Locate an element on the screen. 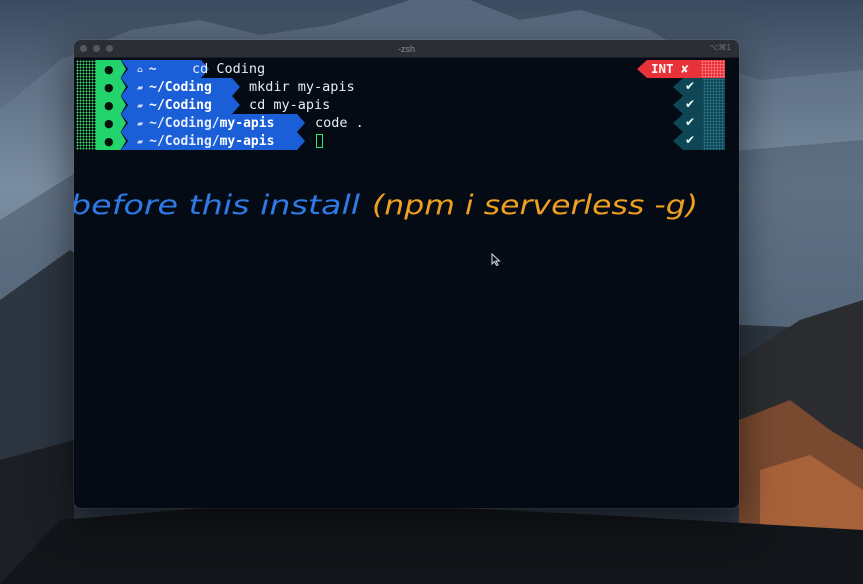 Image resolution: width=863 pixels, height=584 pixels. command-text: cd Coding is located at coordinates (229, 69).